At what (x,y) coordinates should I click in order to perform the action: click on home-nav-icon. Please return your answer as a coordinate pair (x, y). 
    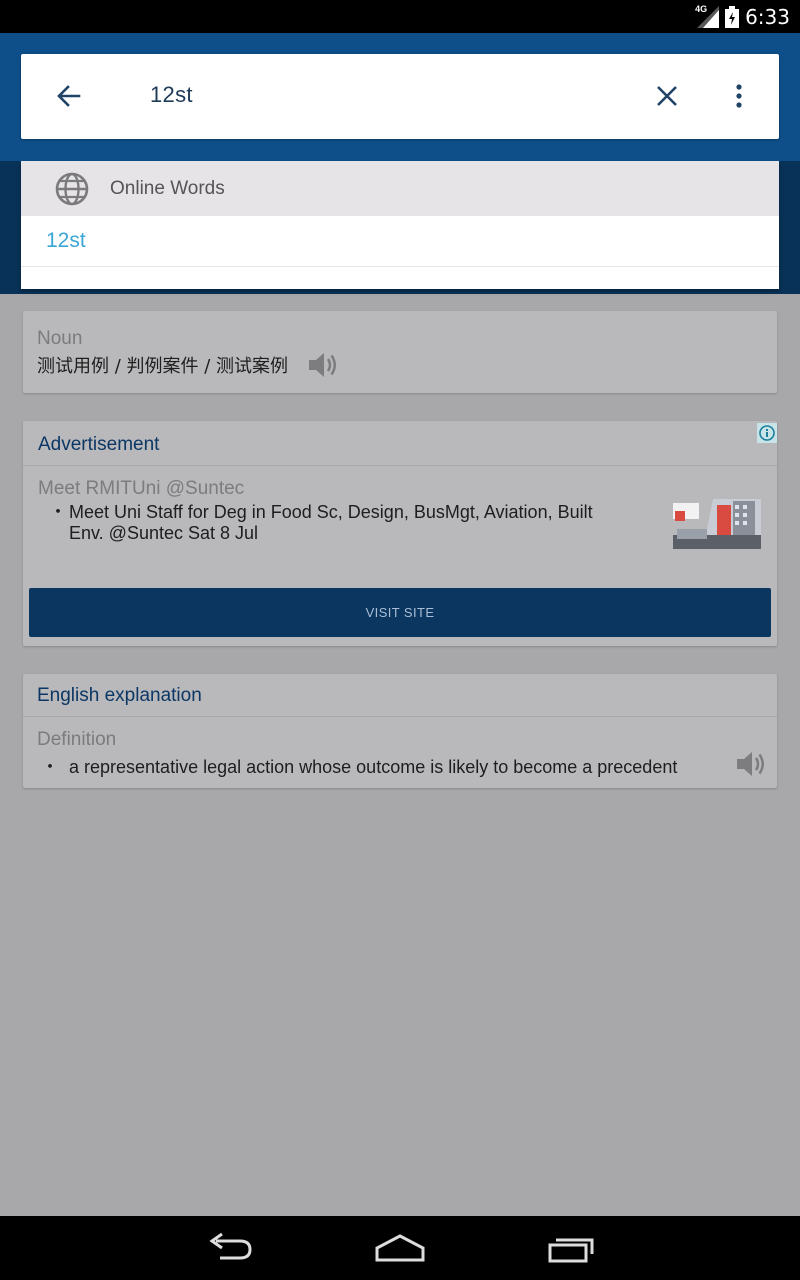
    Looking at the image, I should click on (400, 1248).